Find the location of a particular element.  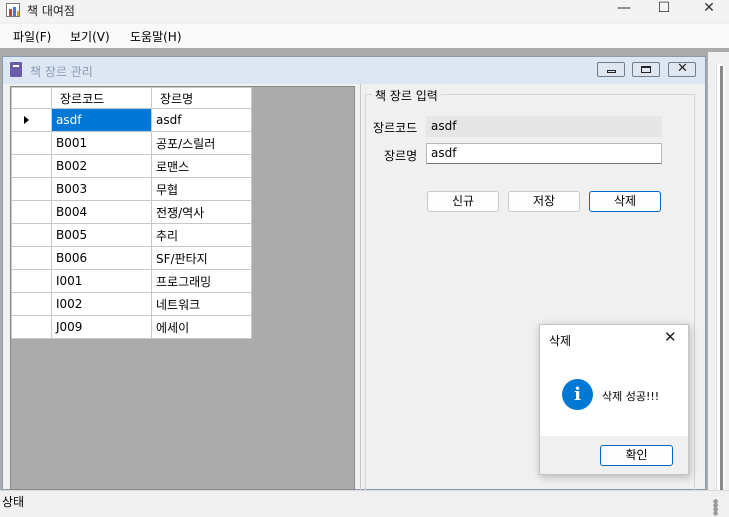

close-button: ✕ is located at coordinates (708, 10).